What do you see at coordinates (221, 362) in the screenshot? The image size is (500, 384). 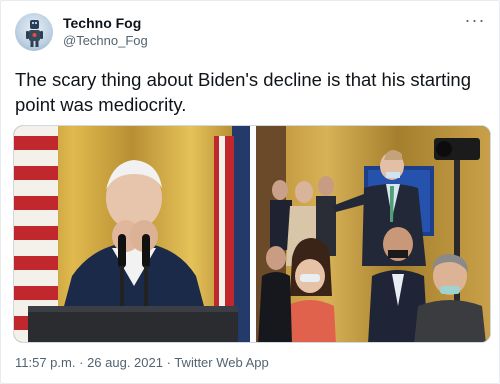 I see `tweet-source: Twitter Web App` at bounding box center [221, 362].